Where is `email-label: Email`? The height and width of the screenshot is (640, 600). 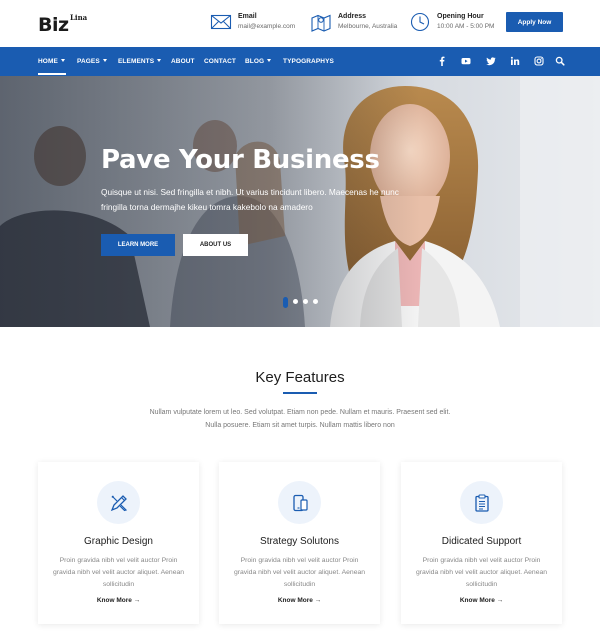
email-label: Email is located at coordinates (247, 16).